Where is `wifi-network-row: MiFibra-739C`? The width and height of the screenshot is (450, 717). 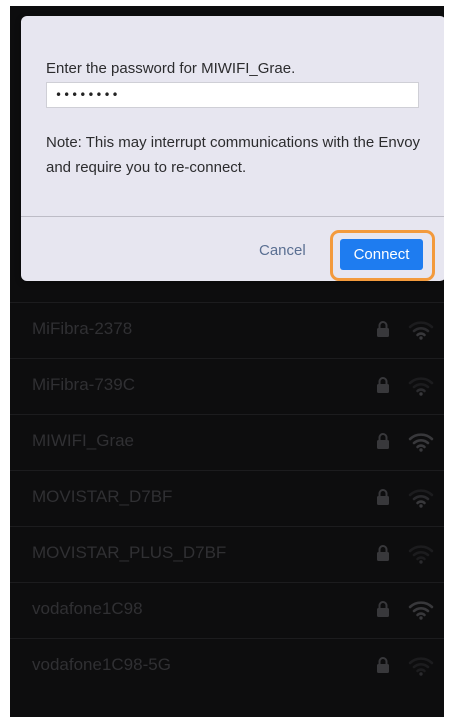
wifi-network-row: MiFibra-739C is located at coordinates (227, 386).